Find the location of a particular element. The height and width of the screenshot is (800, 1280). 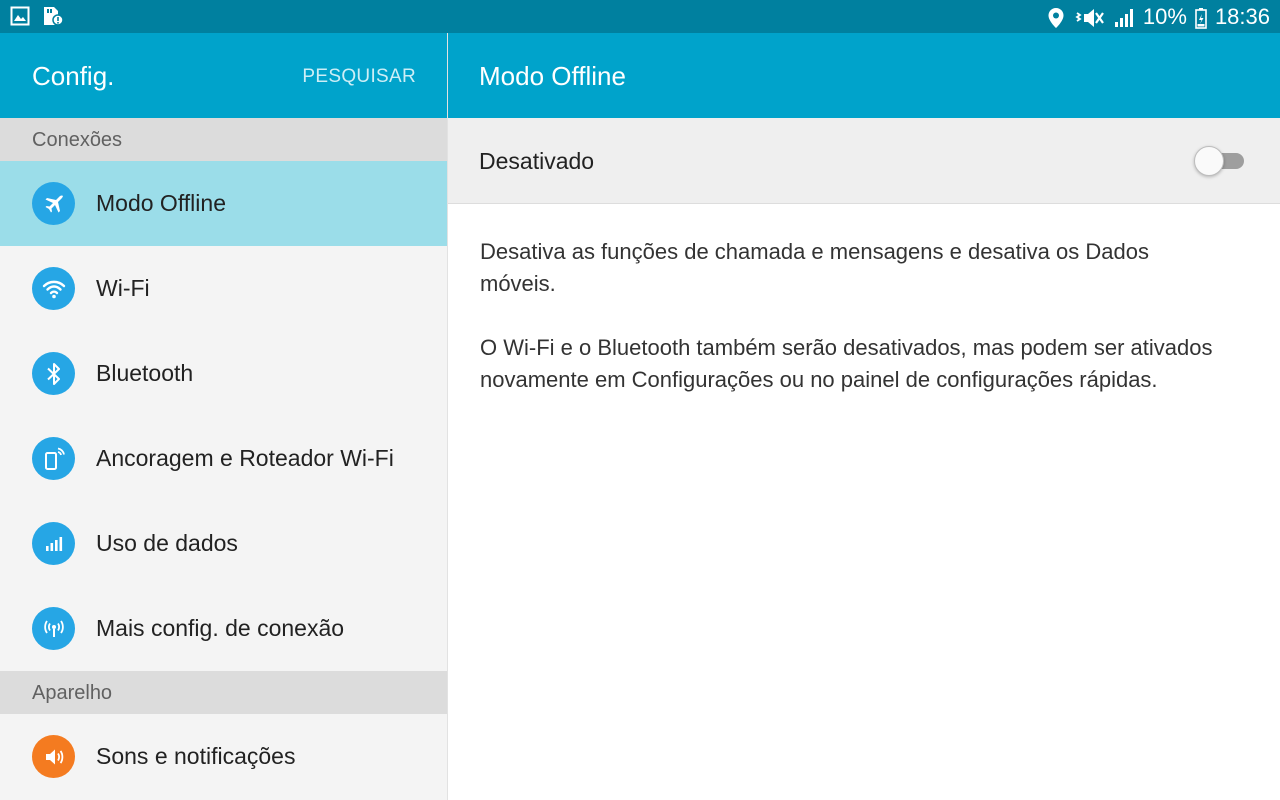

sidebar-item-tethering: Ancoragem e Roteador Wi-Fi is located at coordinates (223, 458).